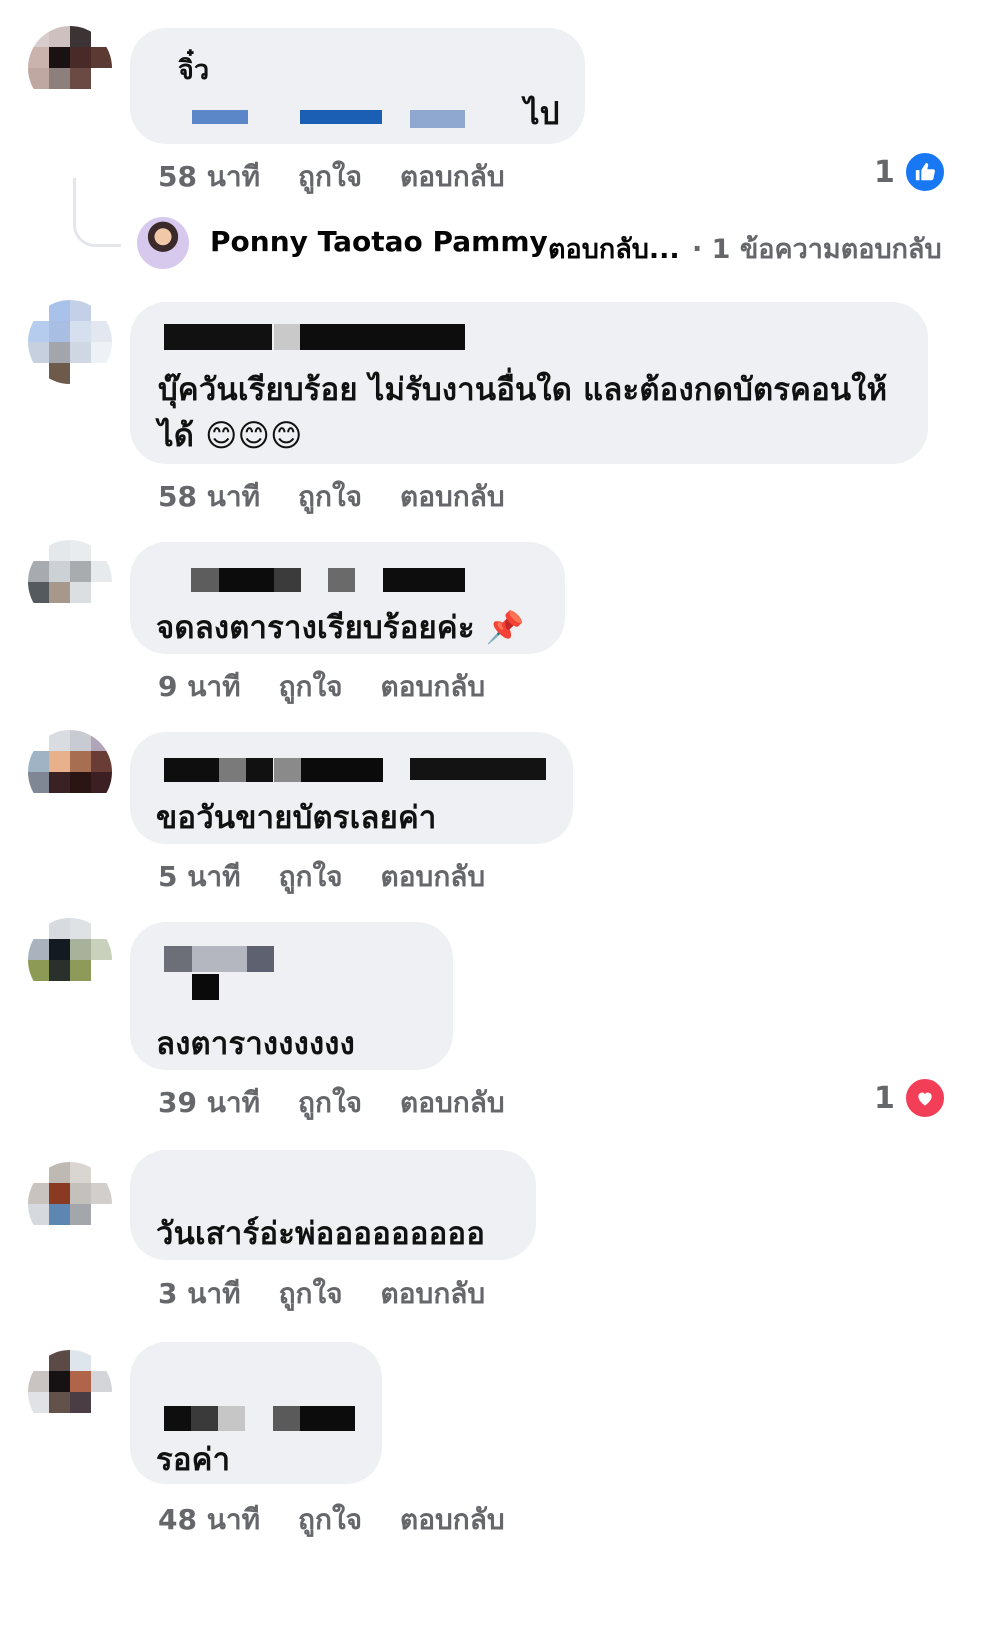  I want to click on comment-text: ลงตารางงงงงง, so click(255, 1044).